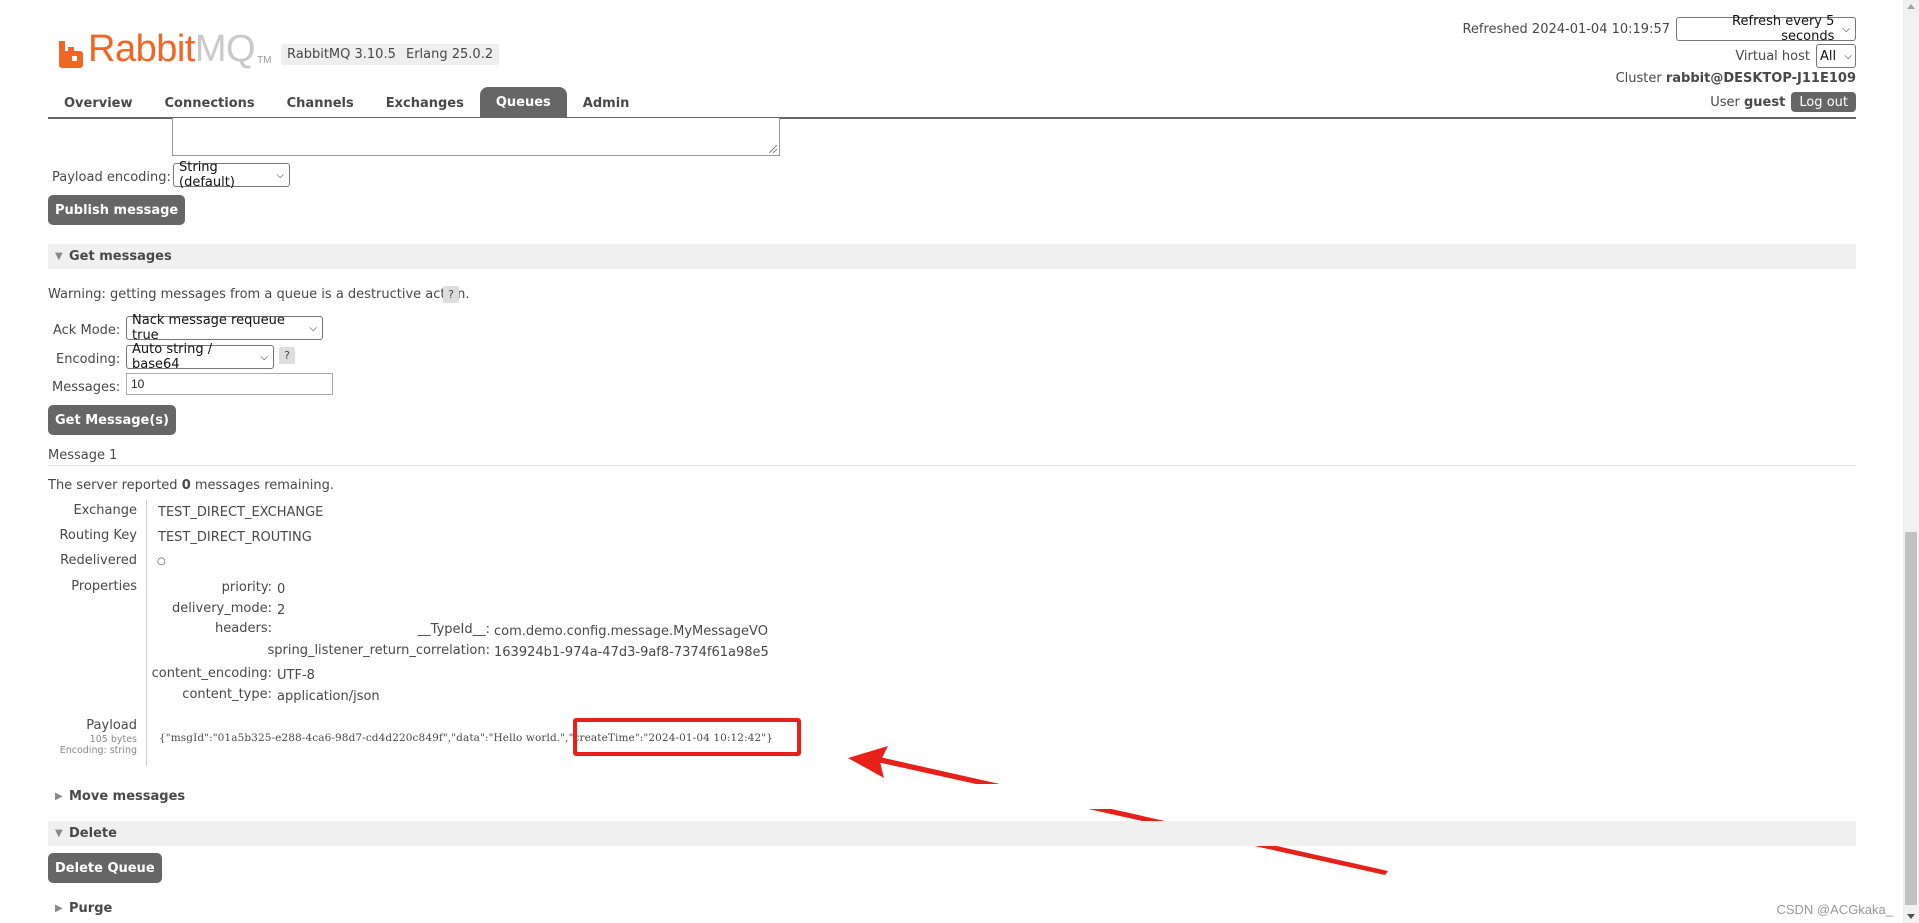 Image resolution: width=1919 pixels, height=923 pixels. What do you see at coordinates (127, 796) in the screenshot?
I see `move-messages-title: Move messages` at bounding box center [127, 796].